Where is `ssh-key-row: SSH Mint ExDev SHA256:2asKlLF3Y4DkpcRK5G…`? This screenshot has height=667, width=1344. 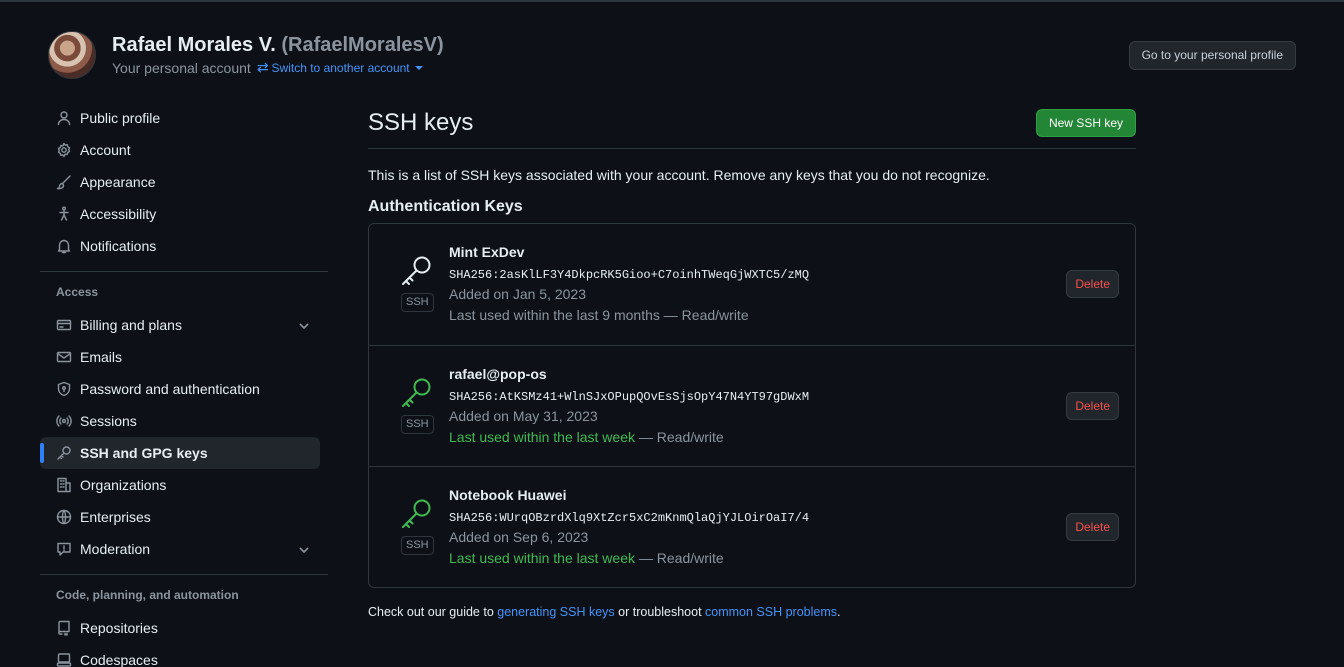 ssh-key-row: SSH Mint ExDev SHA256:2asKlLF3Y4DkpcRK5G… is located at coordinates (752, 284).